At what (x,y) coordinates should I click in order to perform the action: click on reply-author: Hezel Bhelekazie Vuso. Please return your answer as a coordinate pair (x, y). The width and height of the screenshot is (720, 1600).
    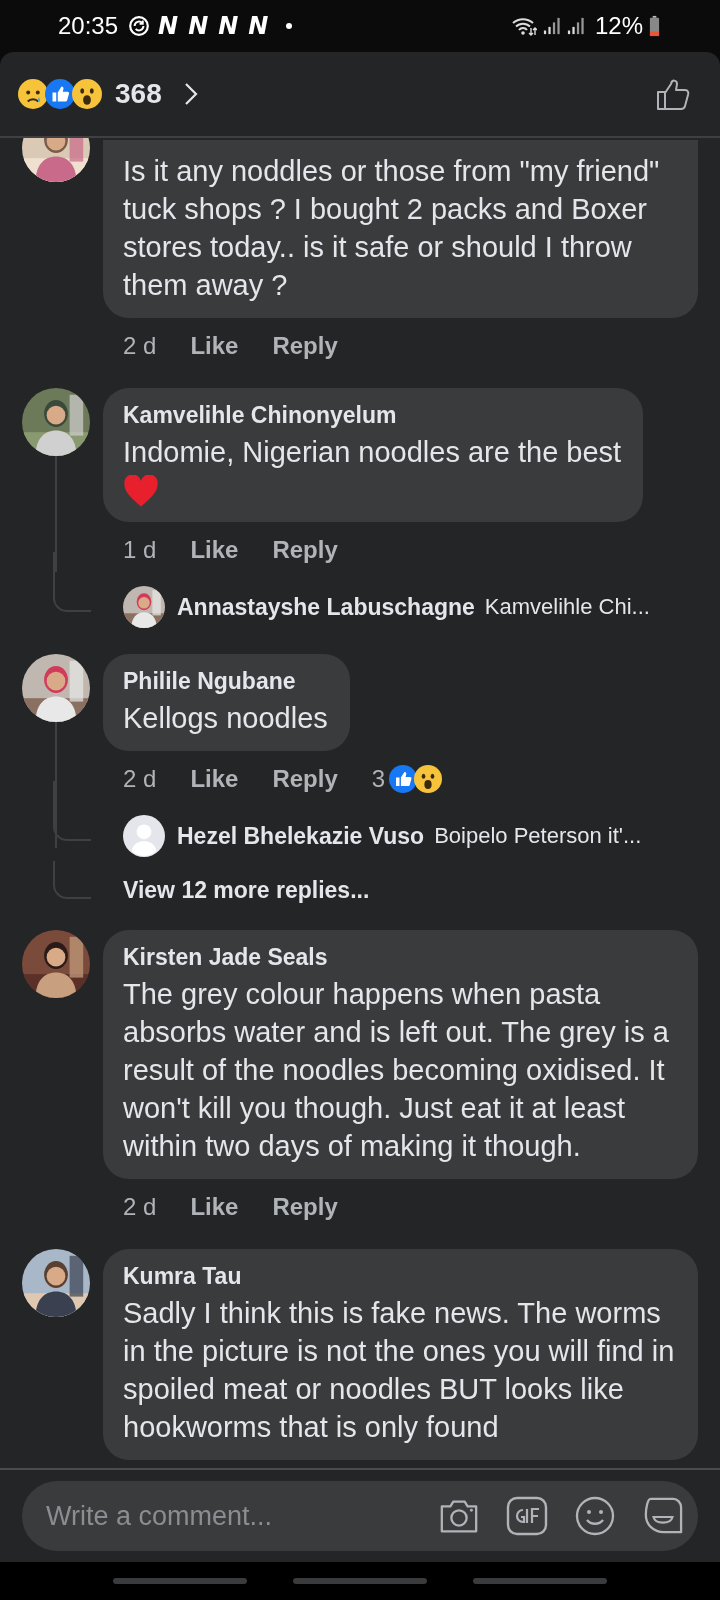
    Looking at the image, I should click on (301, 836).